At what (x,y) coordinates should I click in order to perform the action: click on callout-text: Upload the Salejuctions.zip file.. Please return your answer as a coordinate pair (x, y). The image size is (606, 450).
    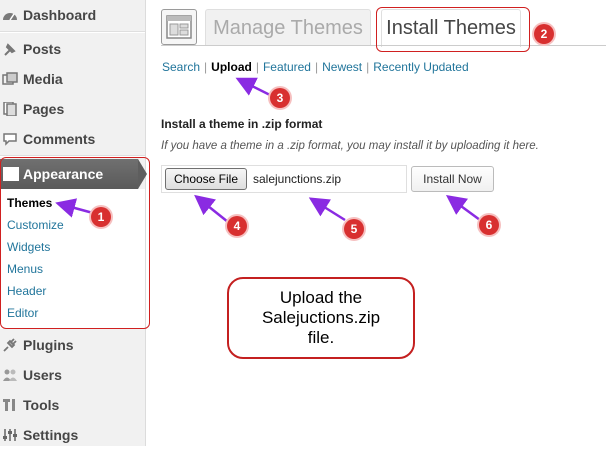
    Looking at the image, I should click on (321, 317).